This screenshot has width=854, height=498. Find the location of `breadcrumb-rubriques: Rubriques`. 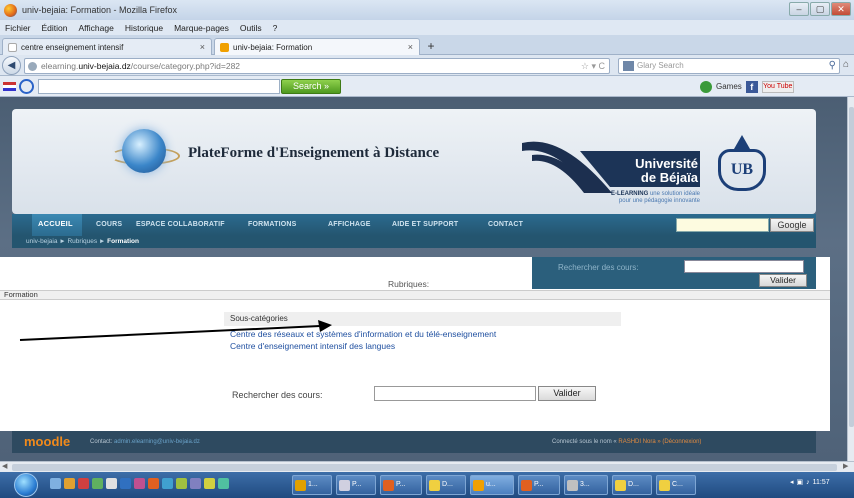

breadcrumb-rubriques: Rubriques is located at coordinates (82, 241).